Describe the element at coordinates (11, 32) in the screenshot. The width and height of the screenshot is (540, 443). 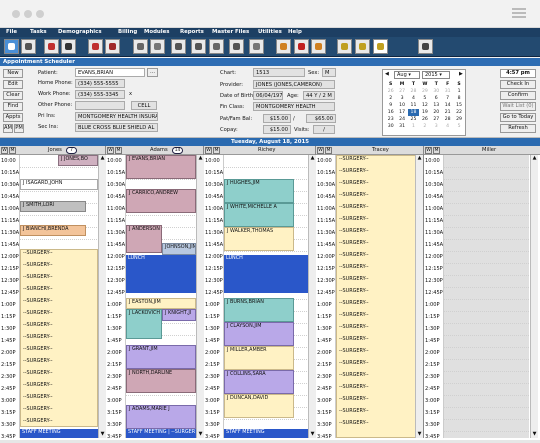
I see `menu-file: File` at that location.